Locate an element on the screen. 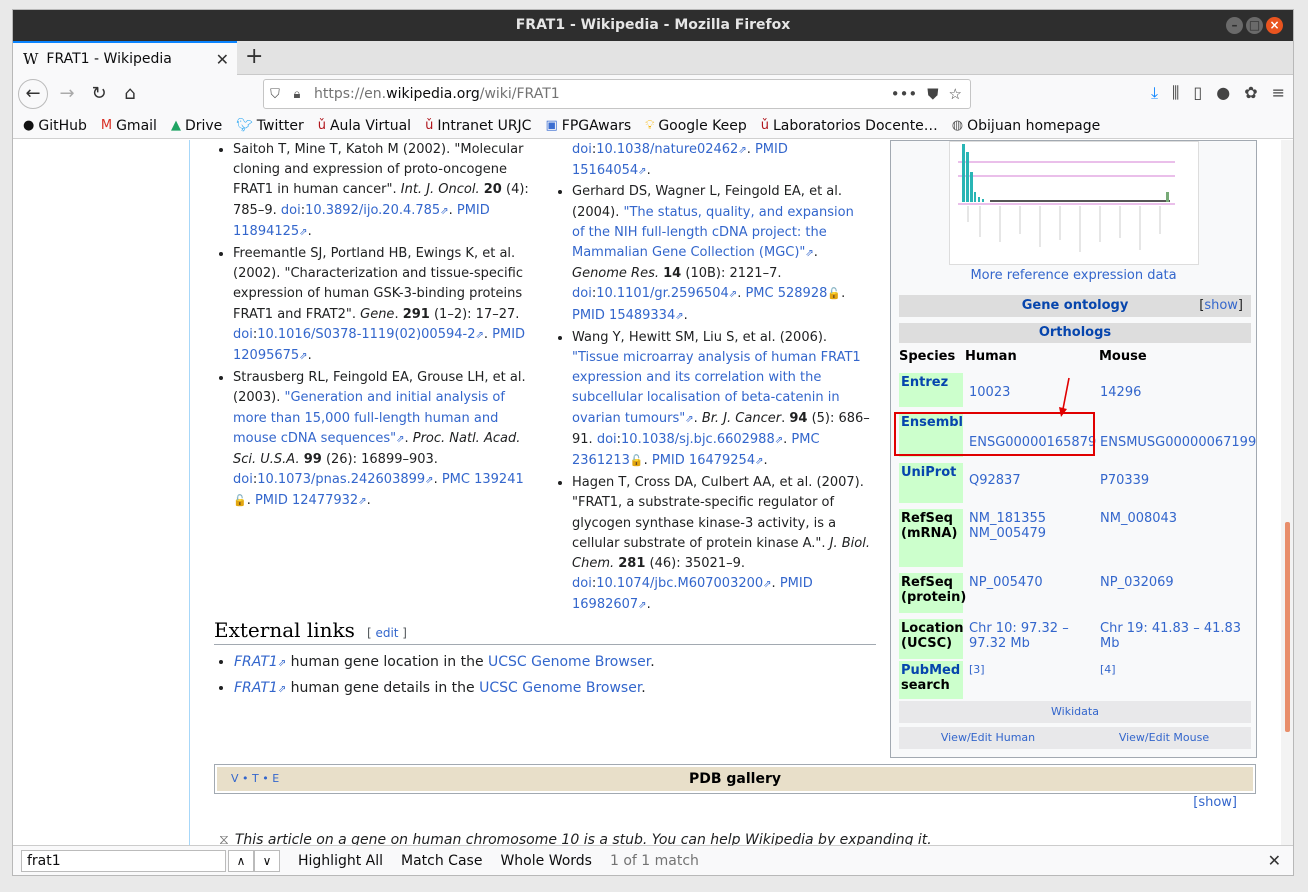 This screenshot has height=892, width=1308. ensembl-highlight-box is located at coordinates (994, 434).